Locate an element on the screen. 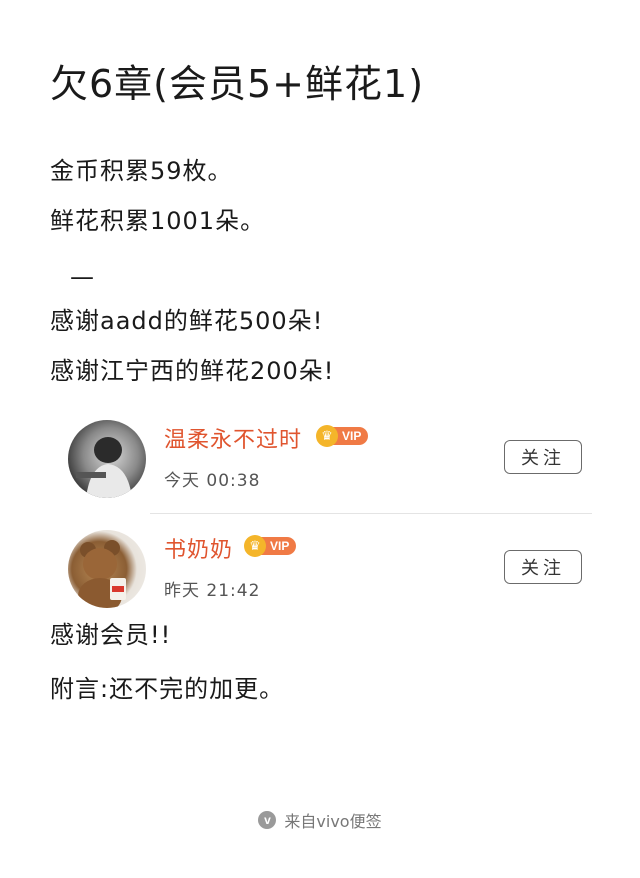  person-photo-icon is located at coordinates (104, 467).